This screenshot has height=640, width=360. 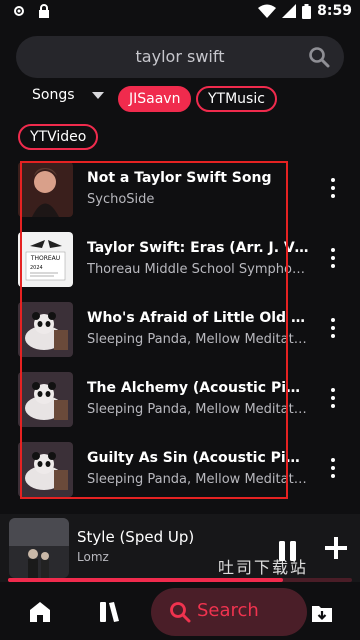 What do you see at coordinates (322, 612) in the screenshot?
I see `downloads-icon` at bounding box center [322, 612].